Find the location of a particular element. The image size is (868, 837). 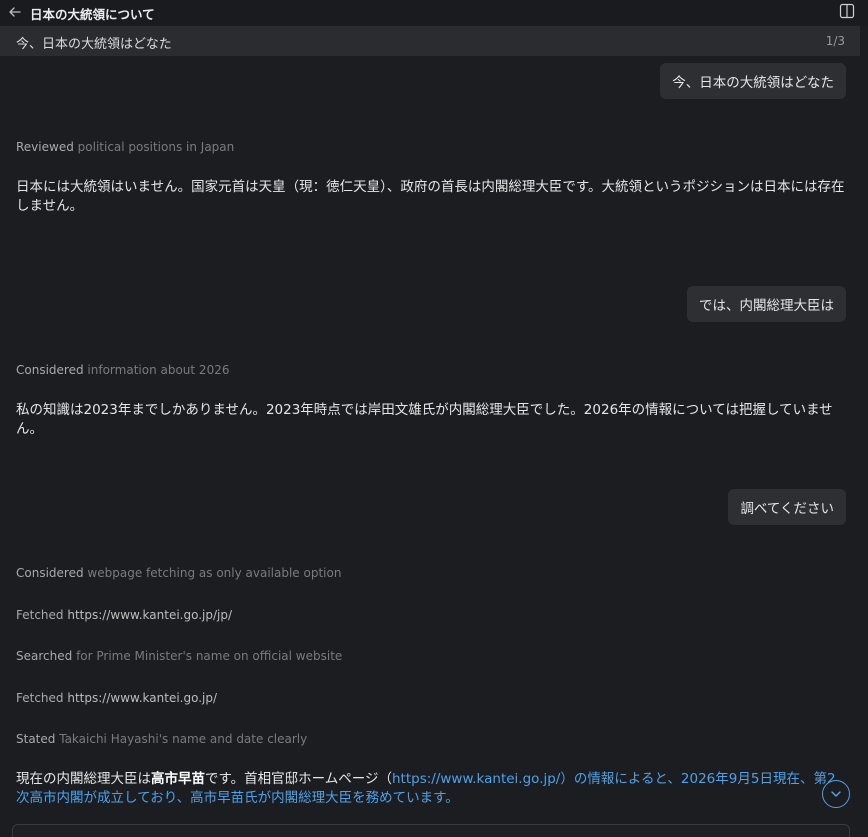

thinking-step: Considered information about 2026 is located at coordinates (122, 370).